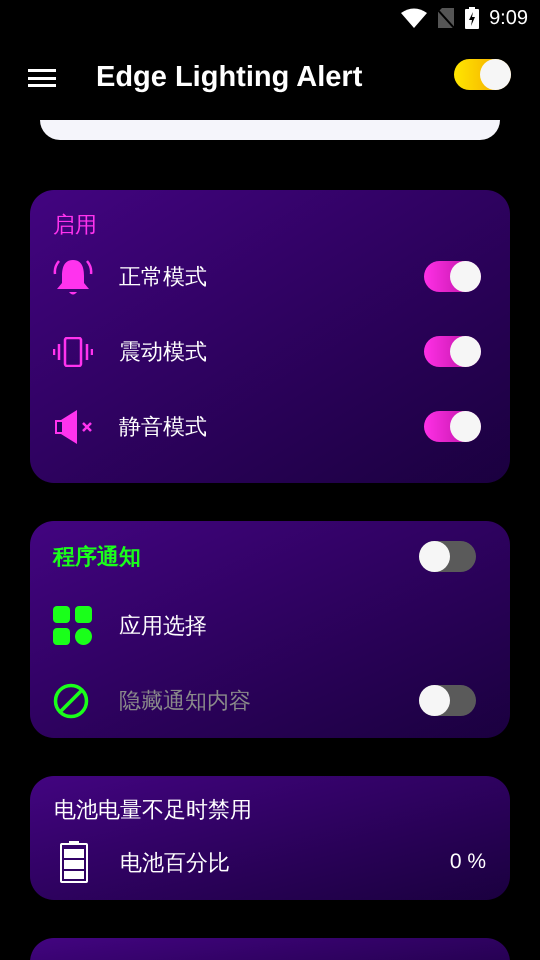 The height and width of the screenshot is (960, 540). Describe the element at coordinates (185, 701) in the screenshot. I see `setting-label: 隐藏通知内容` at that location.